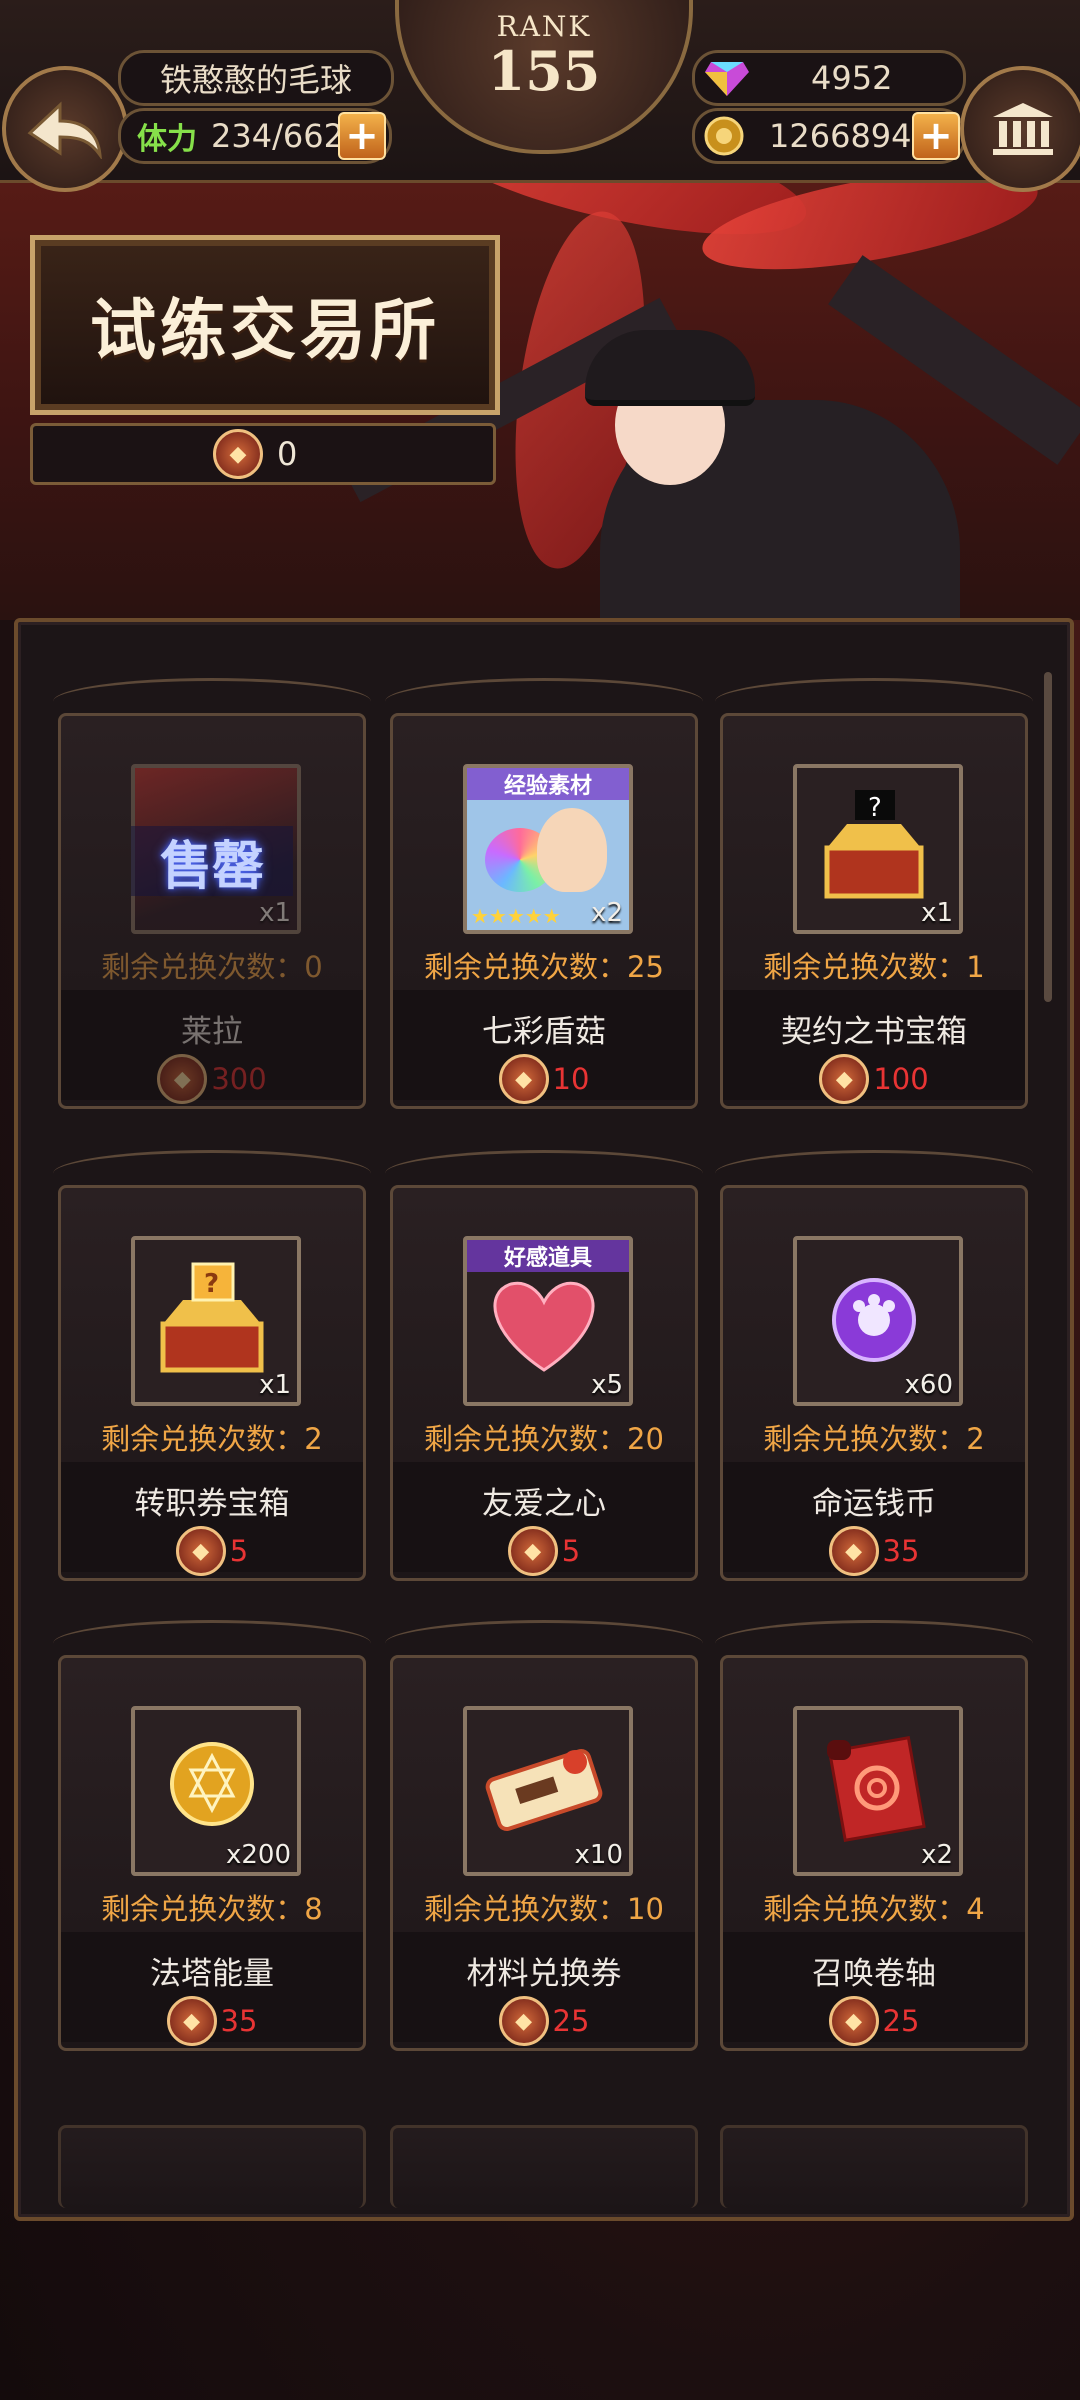  Describe the element at coordinates (874, 893) in the screenshot. I see `shop-item-card: ? x1 剩余兑换次数：1 契约之书宝箱 ◆ 100` at that location.